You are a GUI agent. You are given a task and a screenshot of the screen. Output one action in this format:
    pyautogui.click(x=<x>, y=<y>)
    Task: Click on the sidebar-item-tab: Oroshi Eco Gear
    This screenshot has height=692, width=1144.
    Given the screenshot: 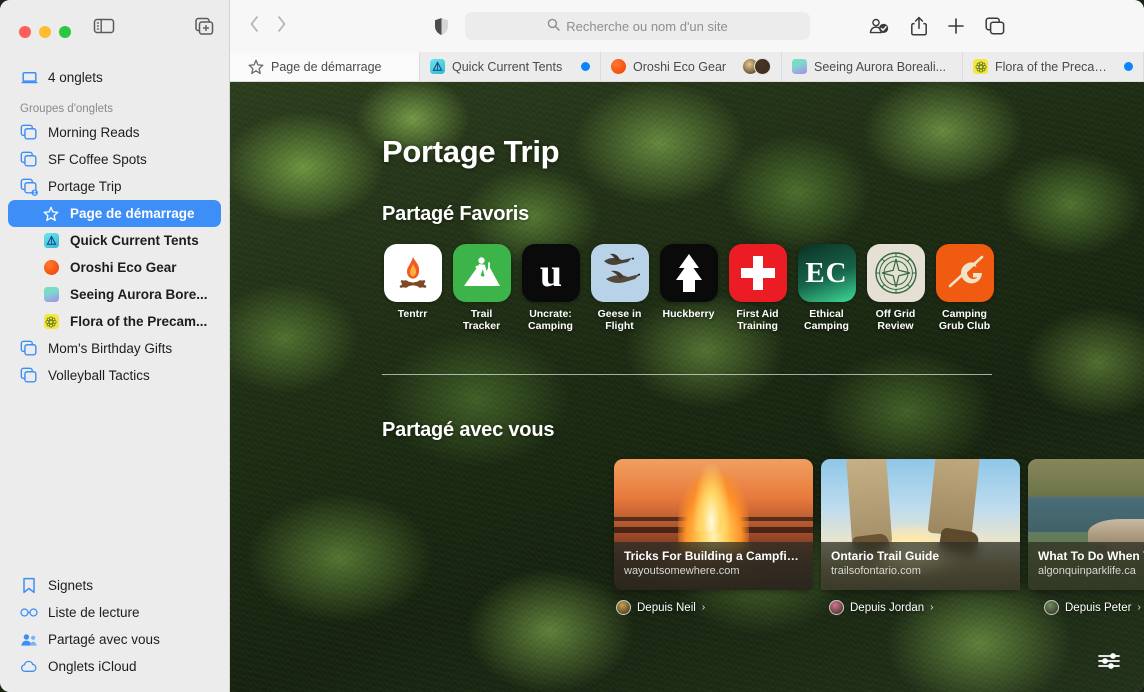 What is the action you would take?
    pyautogui.click(x=114, y=267)
    